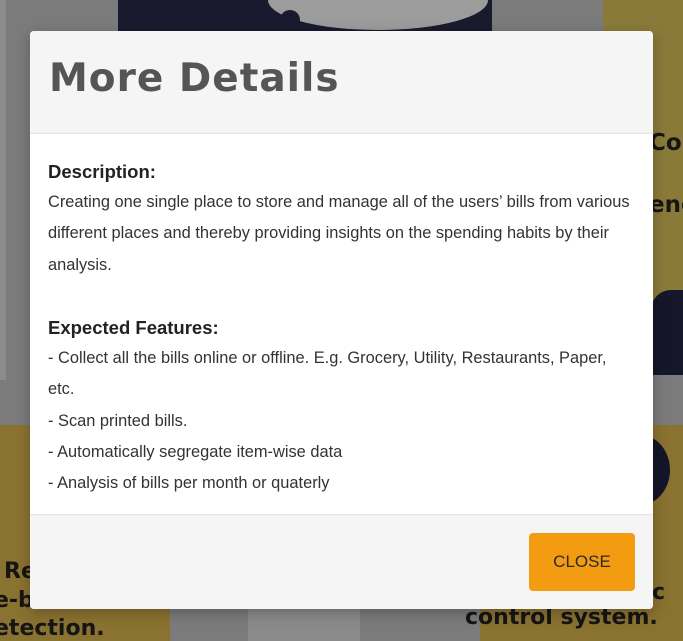 This screenshot has width=683, height=641. I want to click on modal-title: More Details, so click(194, 78).